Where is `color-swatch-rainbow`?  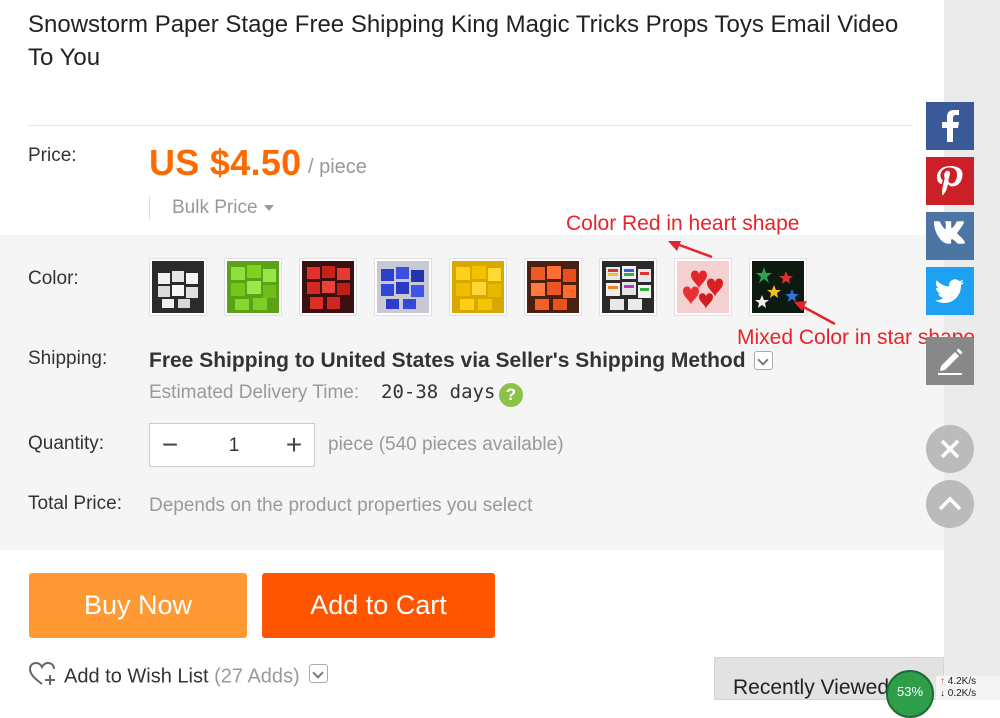 color-swatch-rainbow is located at coordinates (628, 287).